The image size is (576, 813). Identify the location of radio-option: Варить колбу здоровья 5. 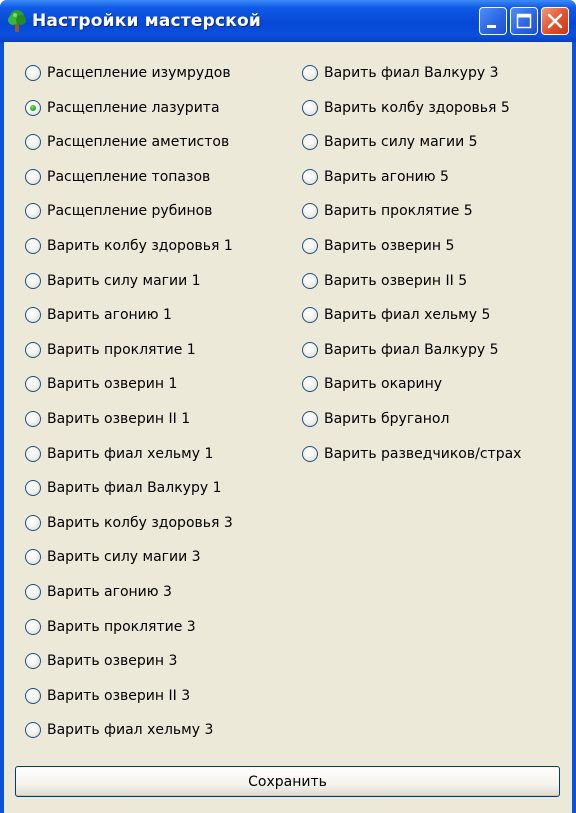
(406, 108).